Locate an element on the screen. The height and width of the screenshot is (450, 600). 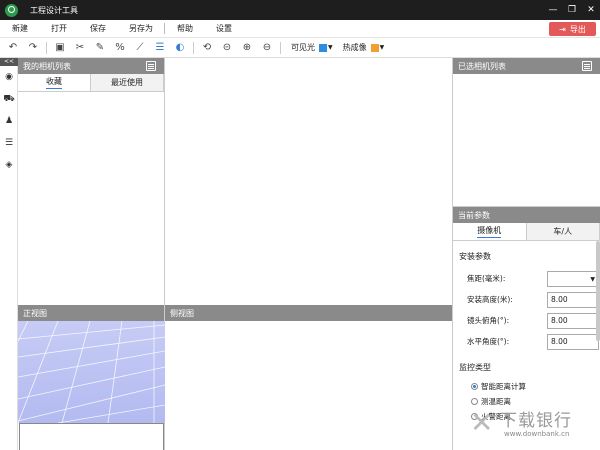
layers-icon: ◈ is located at coordinates (9, 165).